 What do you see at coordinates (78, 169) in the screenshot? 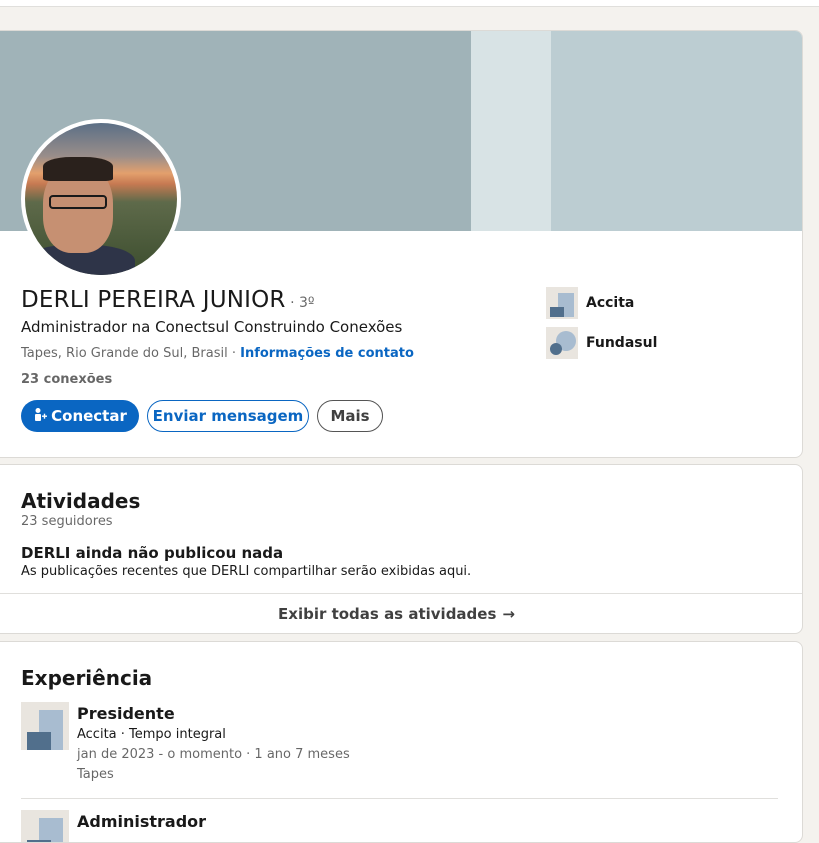
I see `avatar-hair` at bounding box center [78, 169].